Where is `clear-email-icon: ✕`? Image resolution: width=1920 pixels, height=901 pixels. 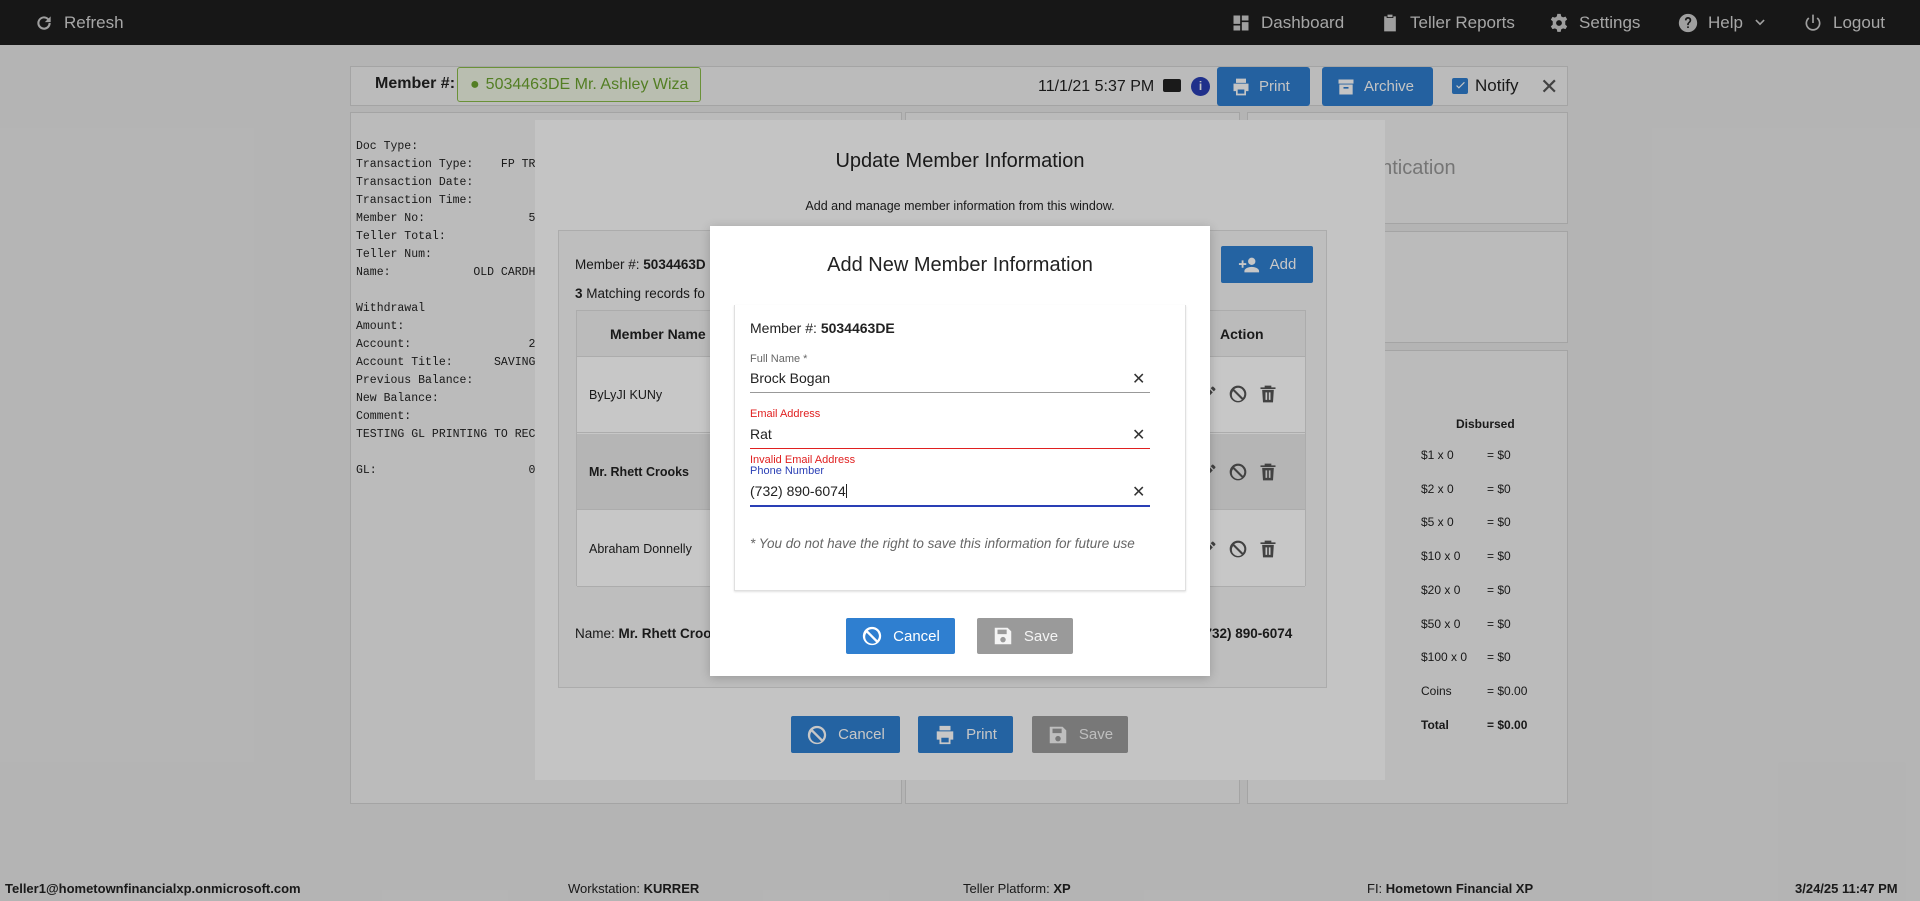
clear-email-icon: ✕ is located at coordinates (1138, 435).